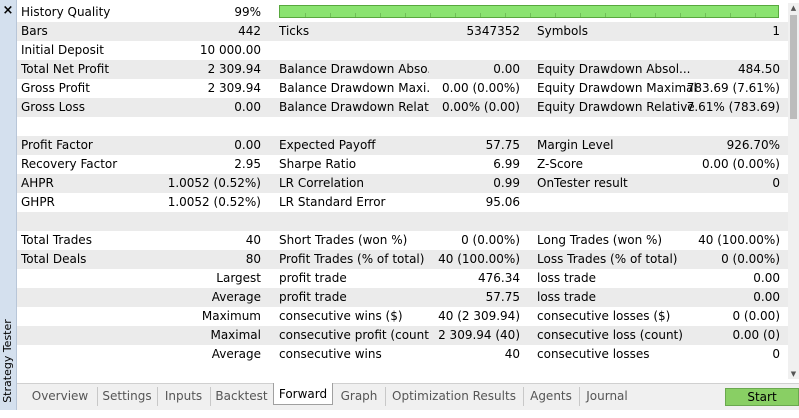  What do you see at coordinates (750, 259) in the screenshot?
I see `cell-value-3: 0 (0.00%)` at bounding box center [750, 259].